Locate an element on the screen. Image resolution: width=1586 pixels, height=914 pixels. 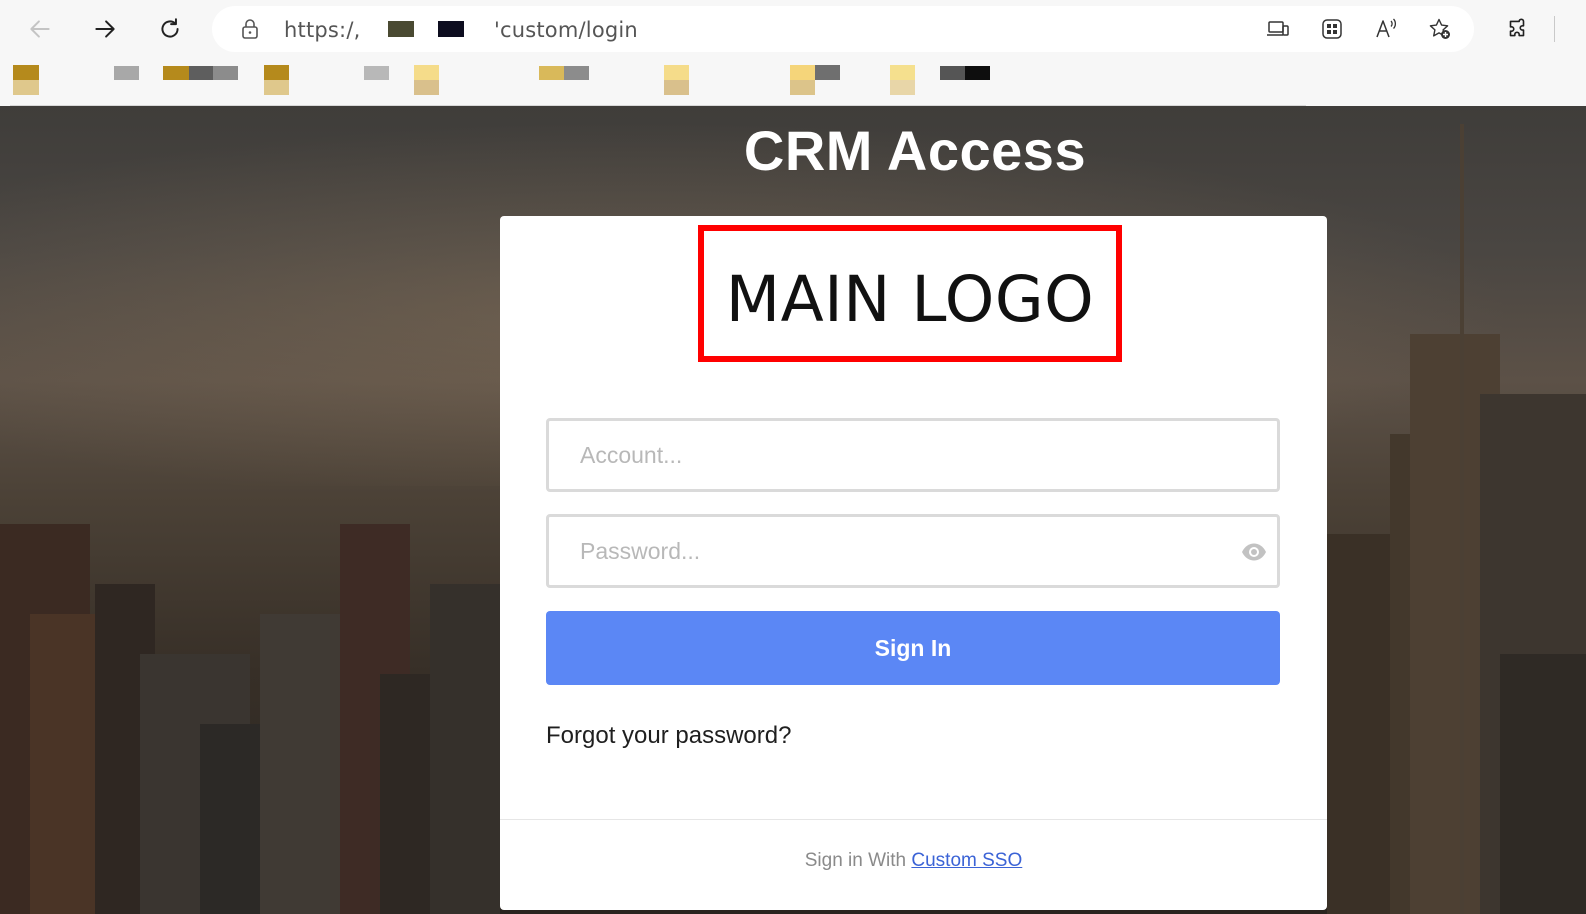
forward-button is located at coordinates (105, 29).